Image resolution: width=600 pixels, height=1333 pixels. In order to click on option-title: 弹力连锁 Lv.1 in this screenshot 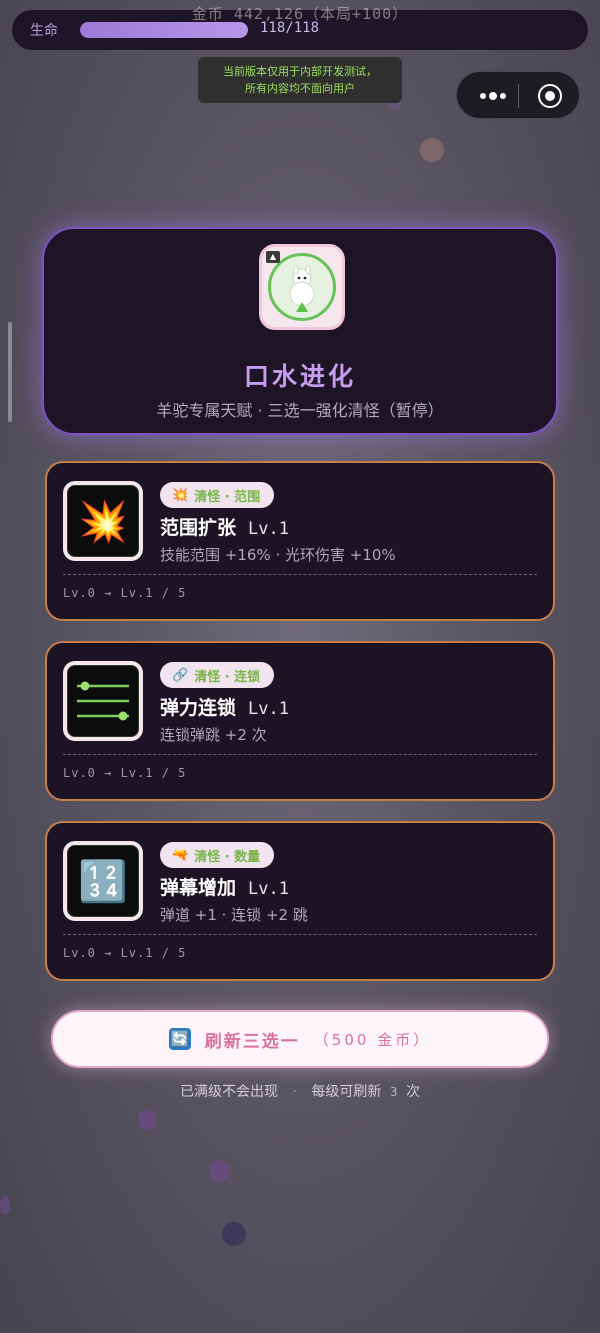, I will do `click(224, 706)`.